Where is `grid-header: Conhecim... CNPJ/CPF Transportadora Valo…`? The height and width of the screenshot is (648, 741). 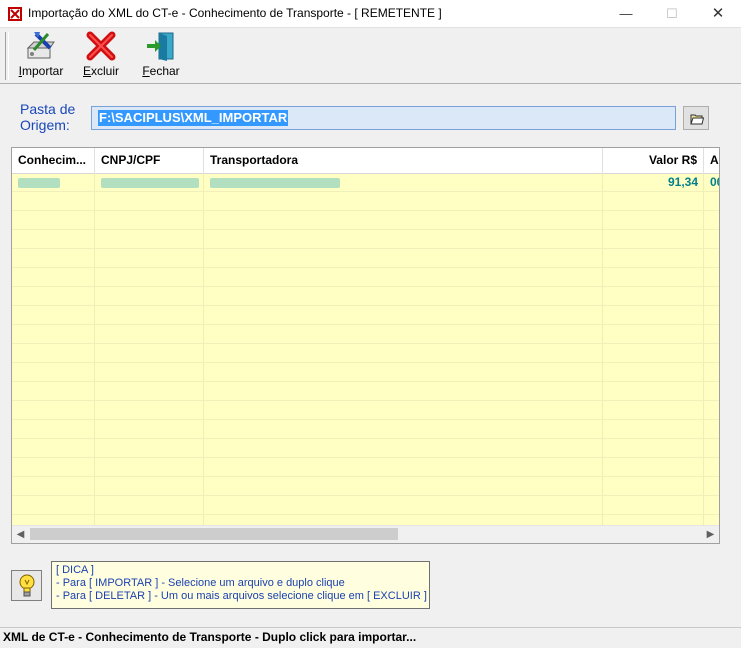 grid-header: Conhecim... CNPJ/CPF Transportadora Valo… is located at coordinates (365, 161).